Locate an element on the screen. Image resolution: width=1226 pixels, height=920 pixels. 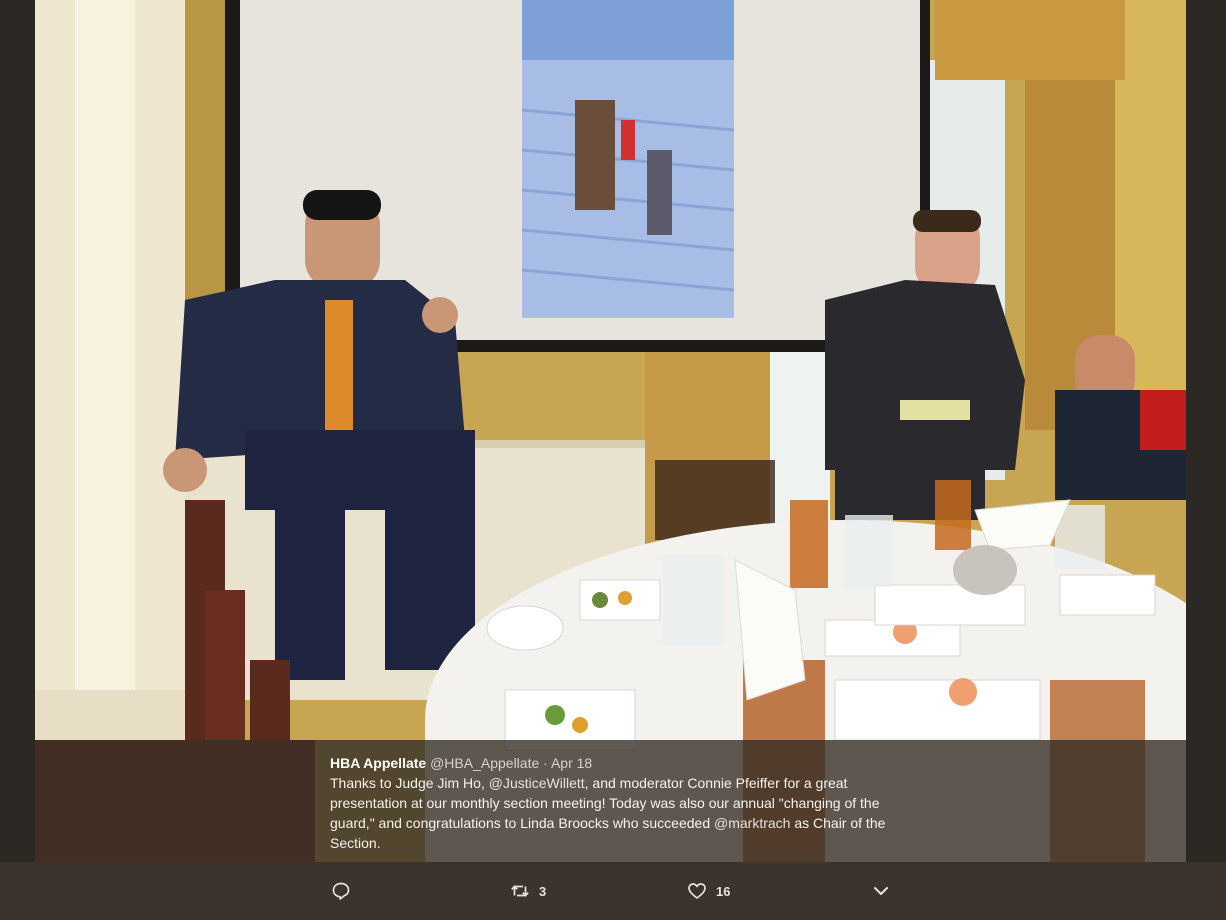
more-button is located at coordinates (881, 891).